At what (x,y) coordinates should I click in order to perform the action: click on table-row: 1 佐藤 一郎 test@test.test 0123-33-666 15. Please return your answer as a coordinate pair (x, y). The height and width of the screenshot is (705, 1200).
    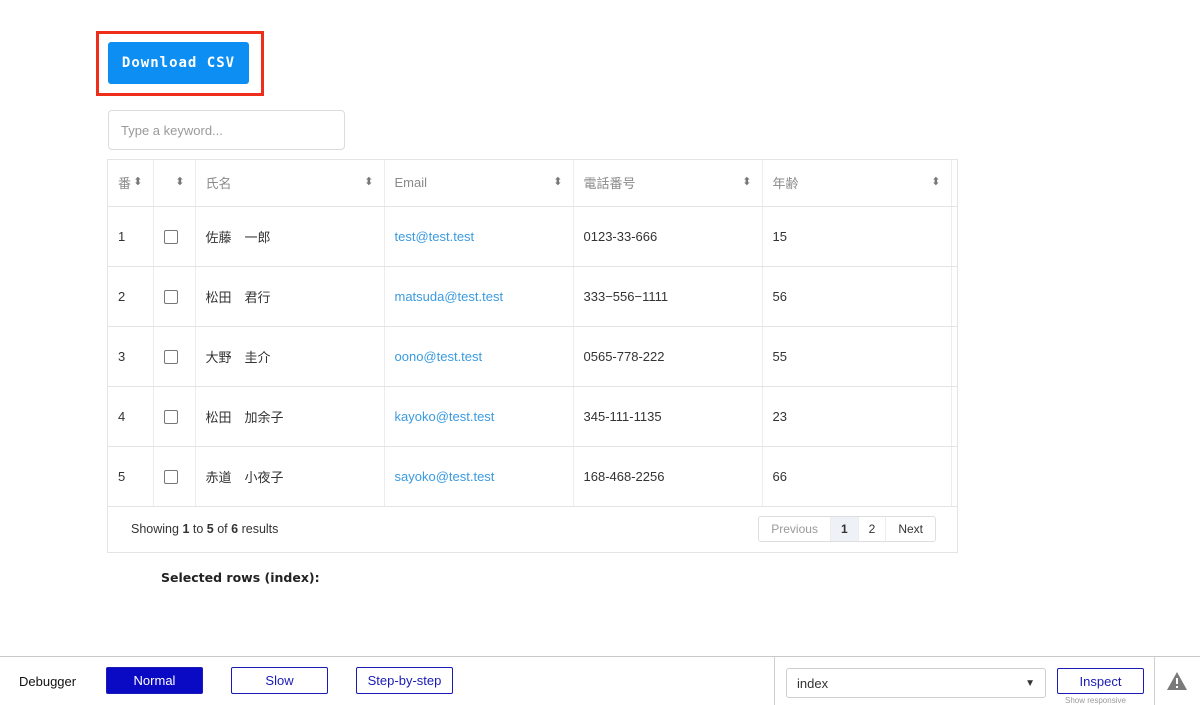
    Looking at the image, I should click on (532, 236).